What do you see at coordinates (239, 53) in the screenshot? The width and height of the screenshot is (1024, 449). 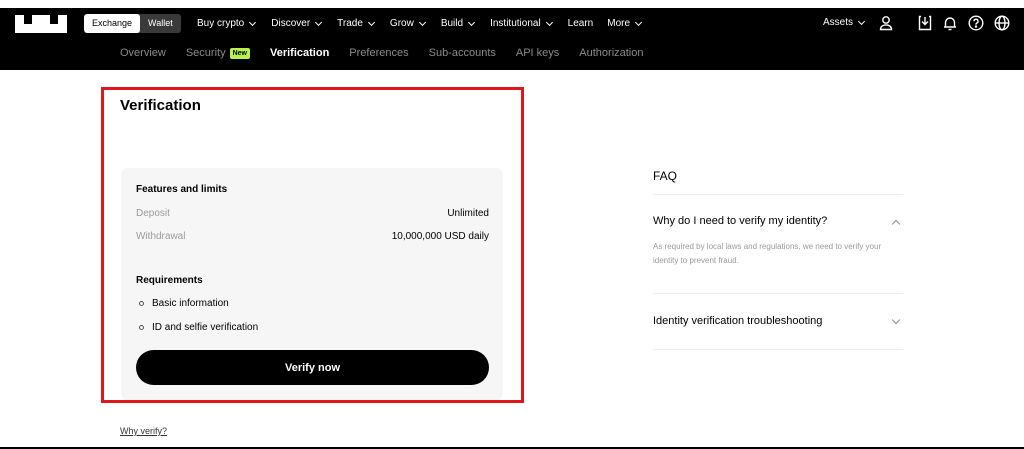 I see `new-badge: New` at bounding box center [239, 53].